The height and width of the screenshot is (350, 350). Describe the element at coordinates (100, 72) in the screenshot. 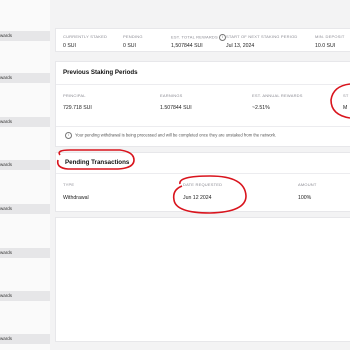

I see `section-title: Previous Staking Periods` at that location.